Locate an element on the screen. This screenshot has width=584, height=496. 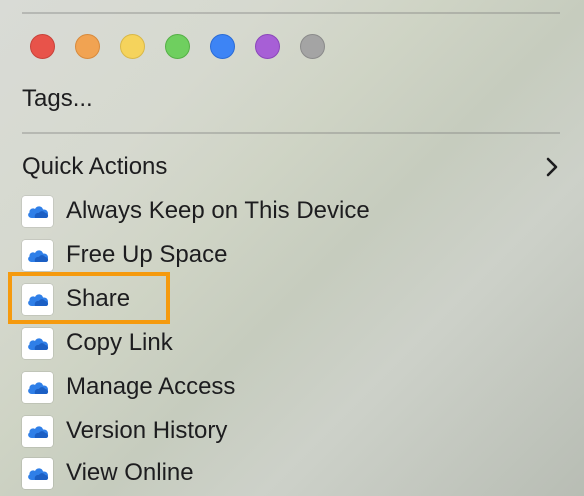
tag-yellow-dot is located at coordinates (132, 46).